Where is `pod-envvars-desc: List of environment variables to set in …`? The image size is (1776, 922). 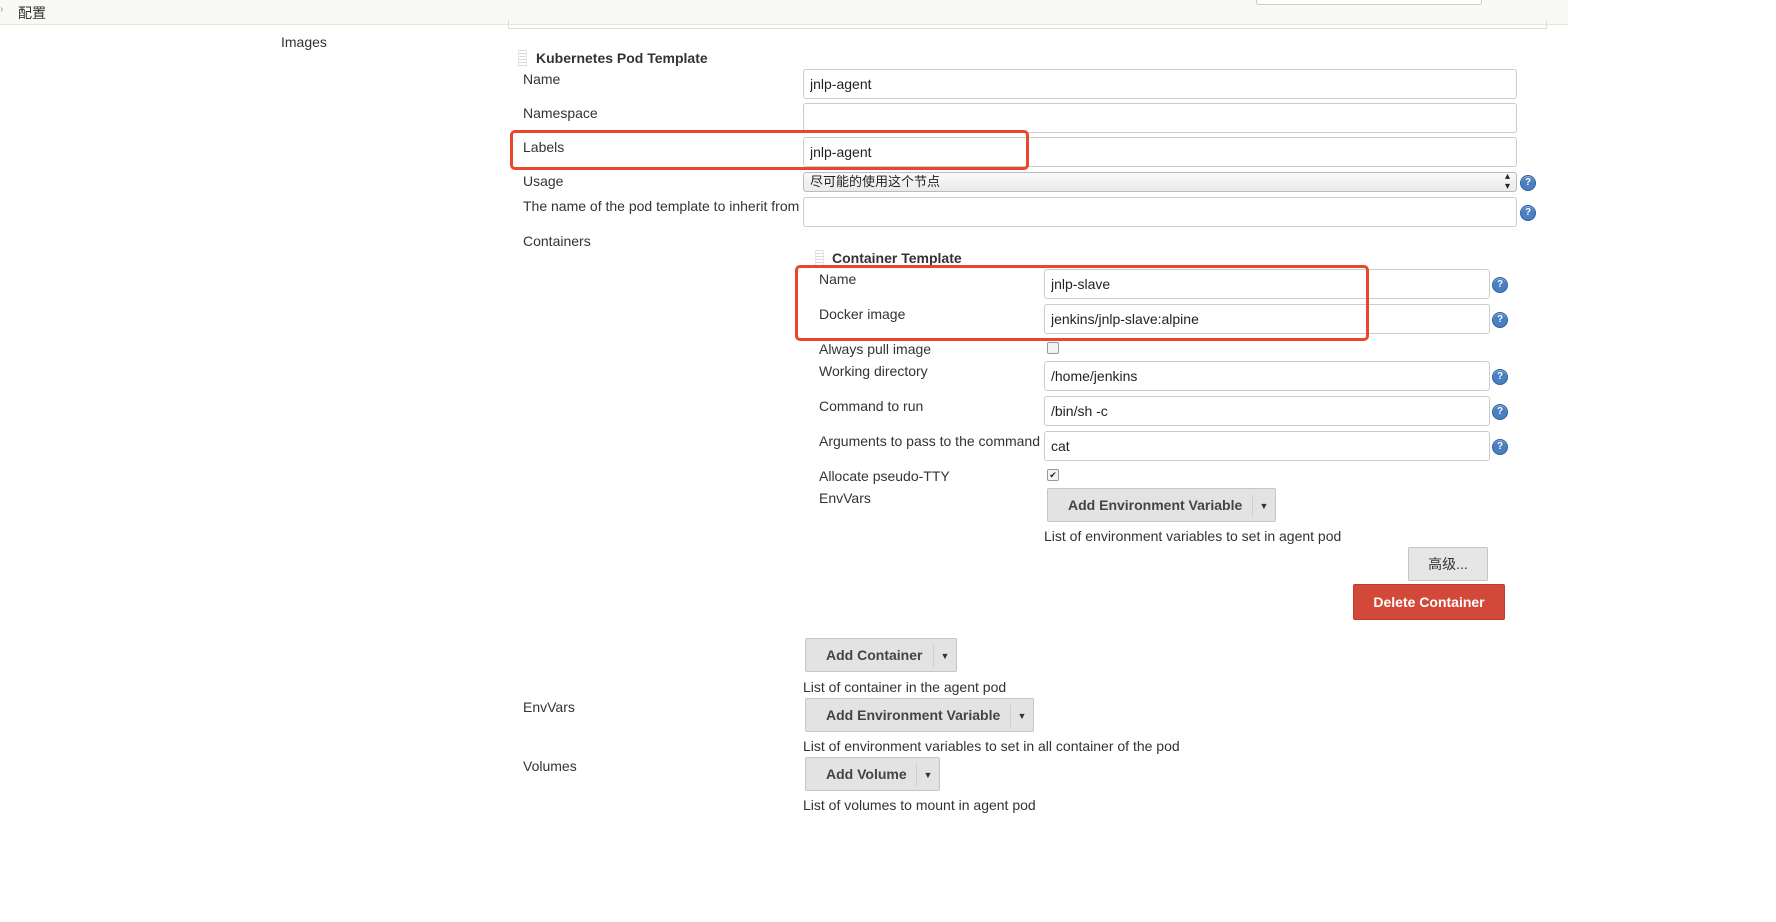
pod-envvars-desc: List of environment variables to set in … is located at coordinates (991, 746).